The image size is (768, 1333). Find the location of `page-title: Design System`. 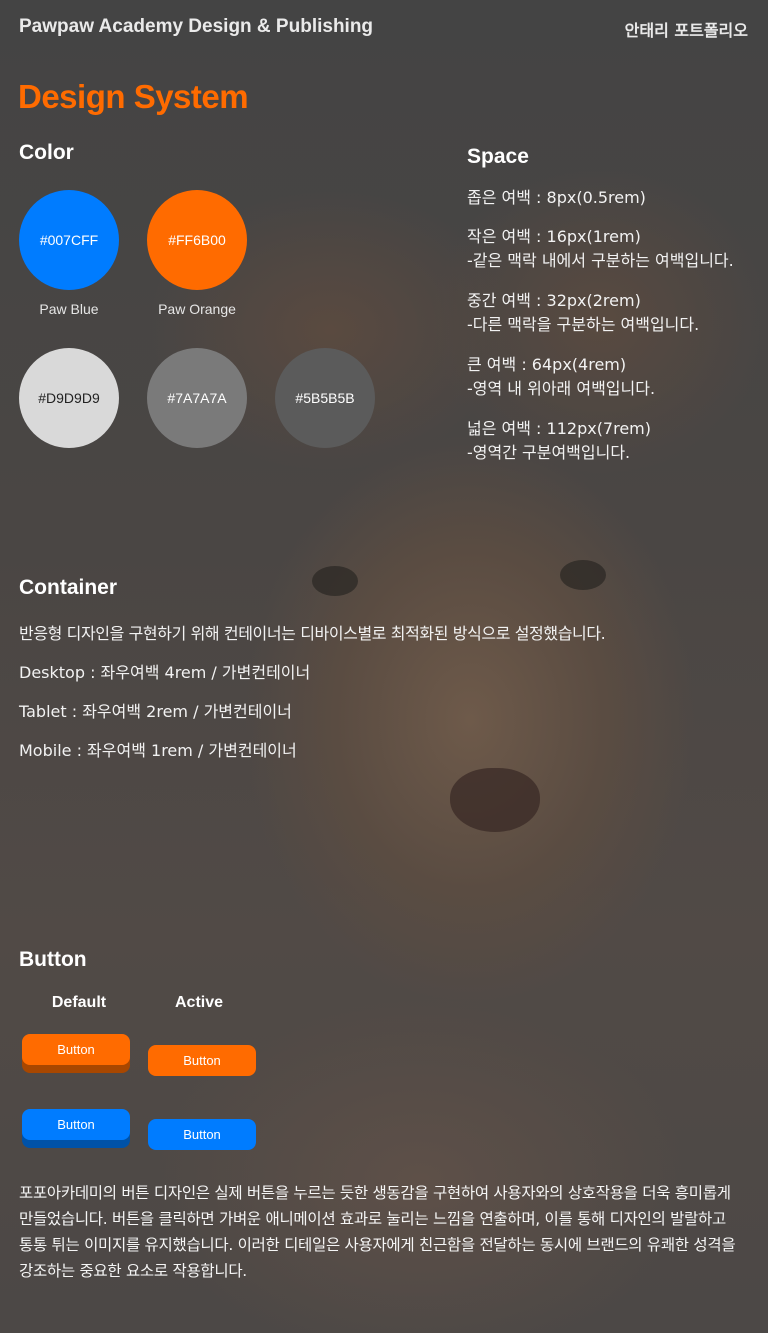

page-title: Design System is located at coordinates (133, 96).